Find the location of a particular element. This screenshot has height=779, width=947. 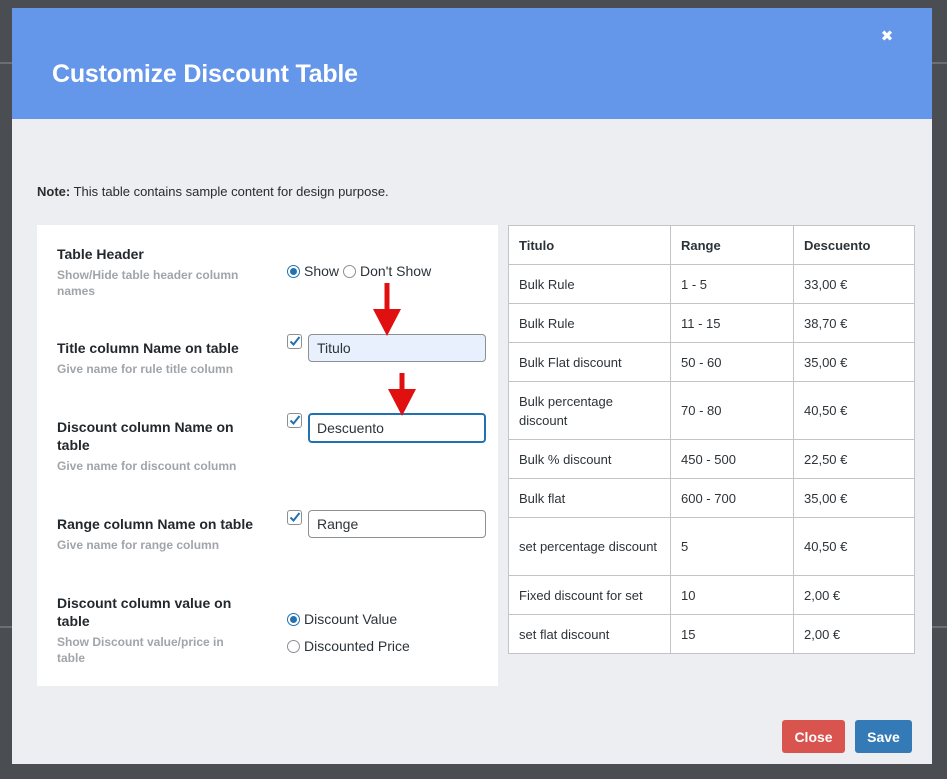

table-row: Bulk Flat discount 50 - 60 35,00 € is located at coordinates (711, 362).